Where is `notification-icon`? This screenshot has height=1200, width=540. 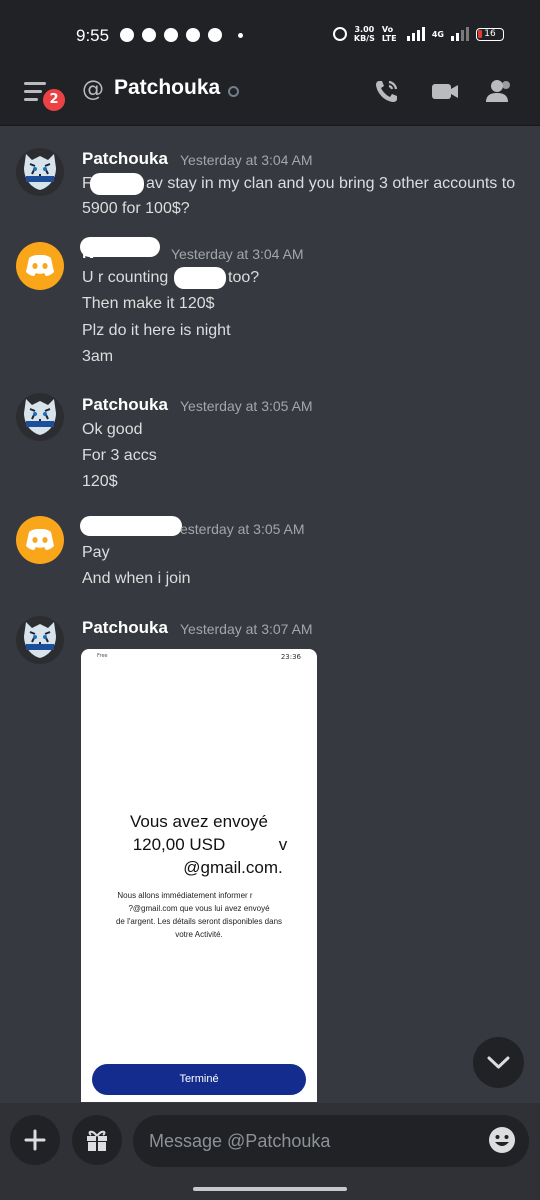 notification-icon is located at coordinates (127, 35).